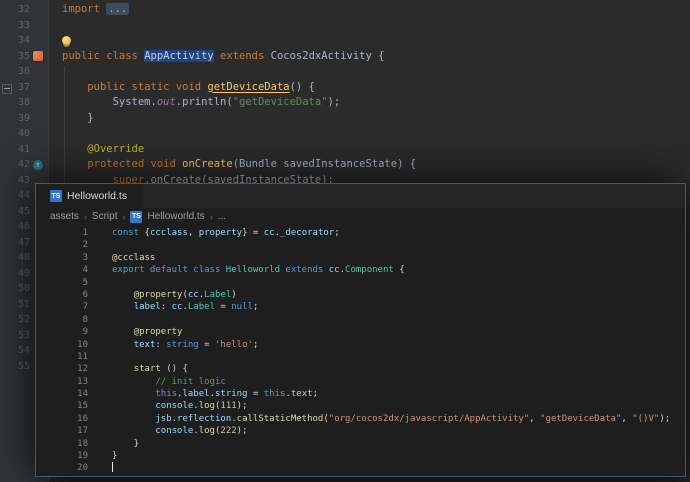 The image size is (690, 482). What do you see at coordinates (85, 245) in the screenshot?
I see `line-number: 2` at bounding box center [85, 245].